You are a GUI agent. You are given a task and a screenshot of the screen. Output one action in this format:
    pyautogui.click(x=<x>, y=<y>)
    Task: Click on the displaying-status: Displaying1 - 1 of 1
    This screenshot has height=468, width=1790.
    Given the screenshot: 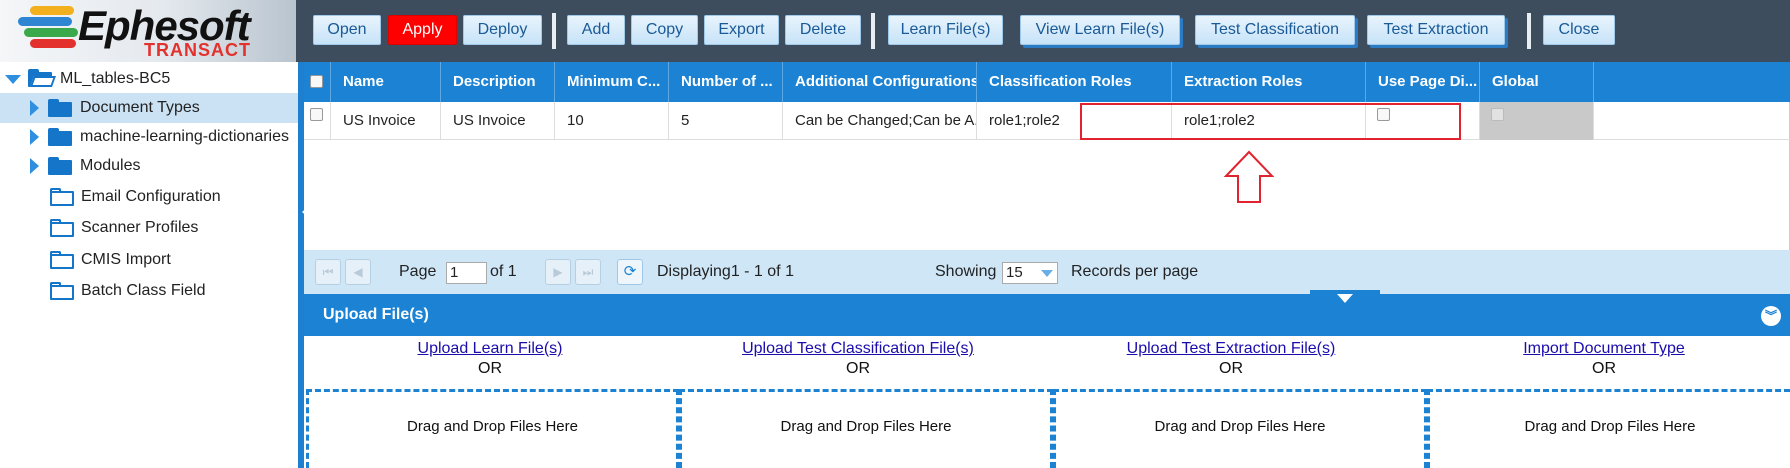 What is the action you would take?
    pyautogui.click(x=725, y=271)
    